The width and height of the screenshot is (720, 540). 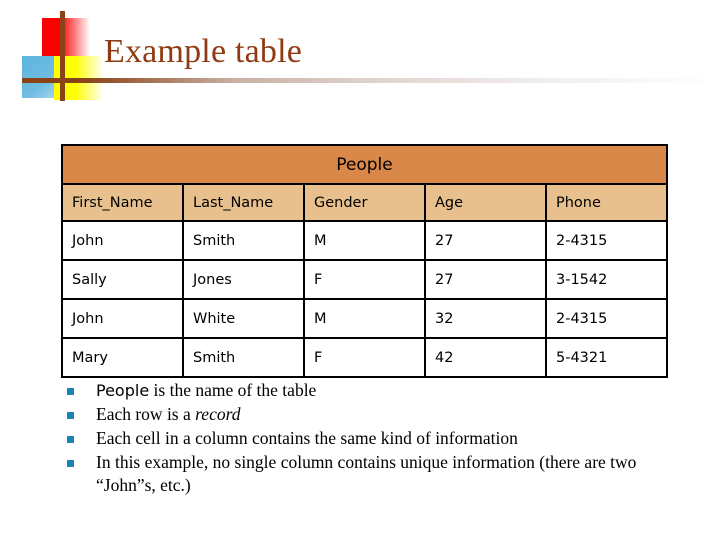 I want to click on column-header-last-name: Last_Name, so click(x=243, y=202).